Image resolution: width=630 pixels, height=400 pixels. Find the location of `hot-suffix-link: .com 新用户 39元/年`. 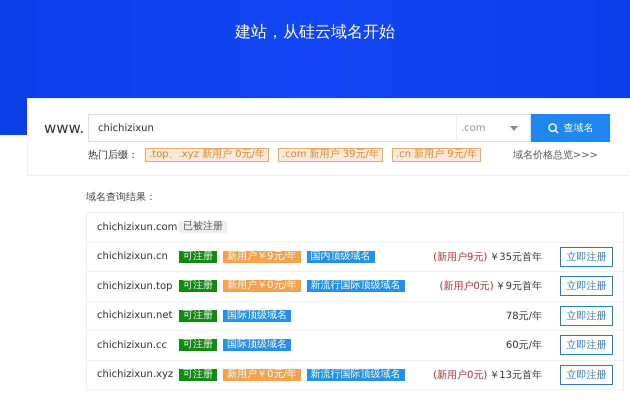

hot-suffix-link: .com 新用户 39元/年 is located at coordinates (330, 155).